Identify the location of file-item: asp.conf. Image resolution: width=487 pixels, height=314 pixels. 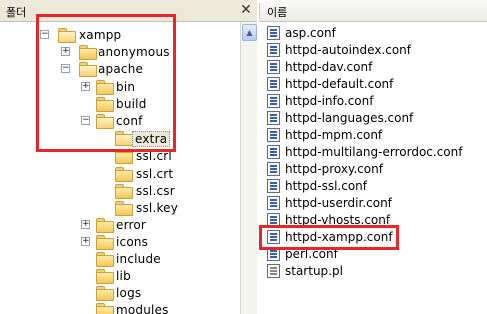
(365, 33).